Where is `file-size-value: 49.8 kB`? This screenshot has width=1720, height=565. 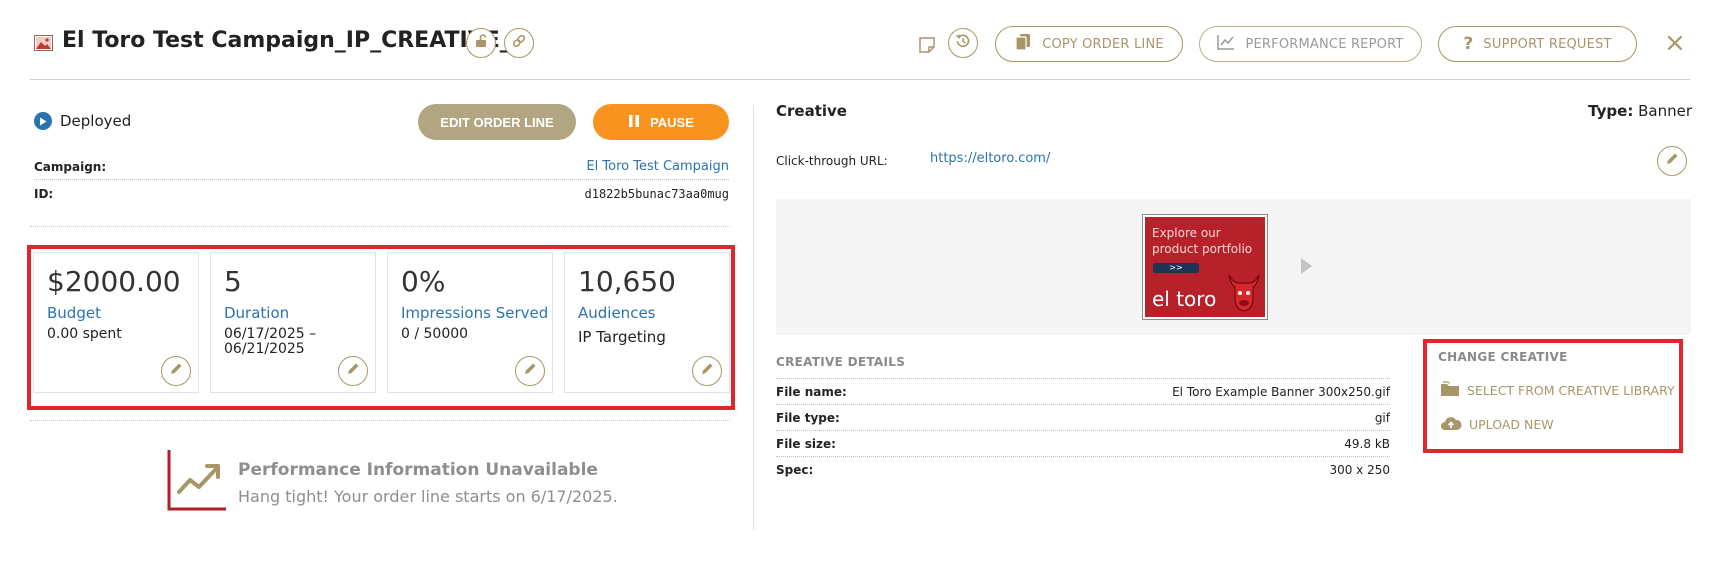
file-size-value: 49.8 kB is located at coordinates (1367, 443).